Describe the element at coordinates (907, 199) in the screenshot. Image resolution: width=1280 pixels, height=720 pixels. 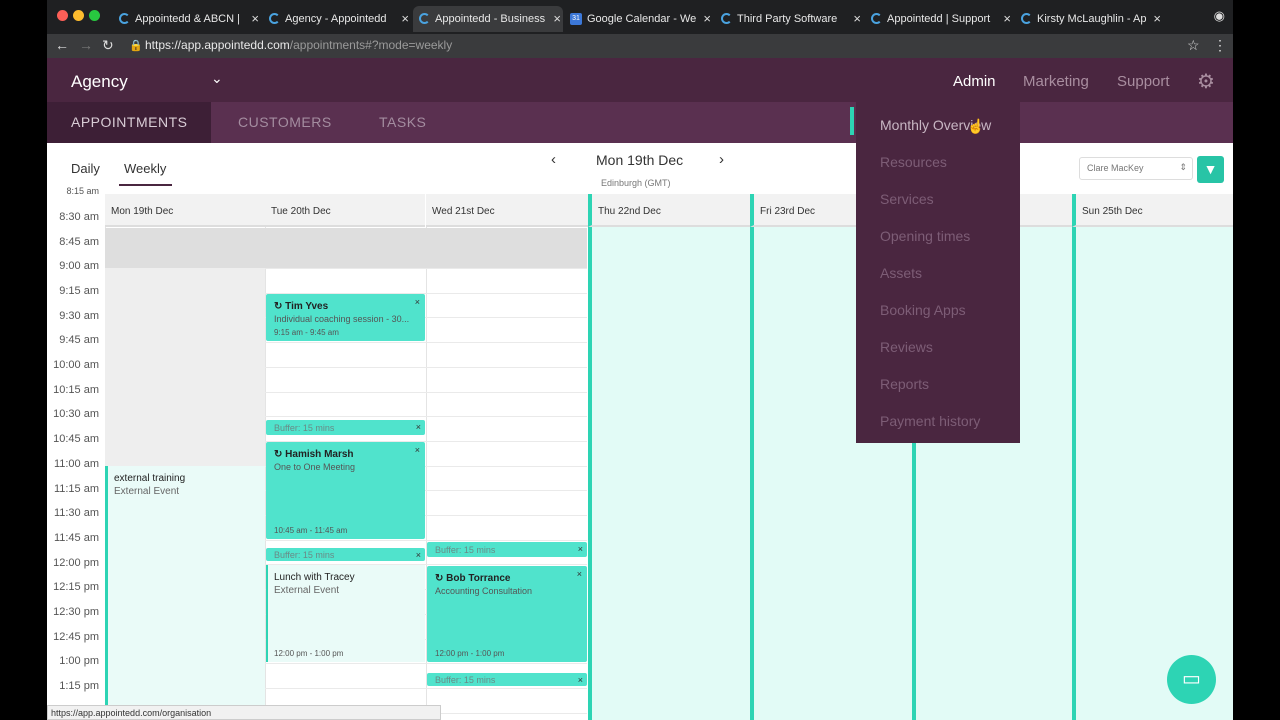
I see `menu-item-services: Services` at that location.